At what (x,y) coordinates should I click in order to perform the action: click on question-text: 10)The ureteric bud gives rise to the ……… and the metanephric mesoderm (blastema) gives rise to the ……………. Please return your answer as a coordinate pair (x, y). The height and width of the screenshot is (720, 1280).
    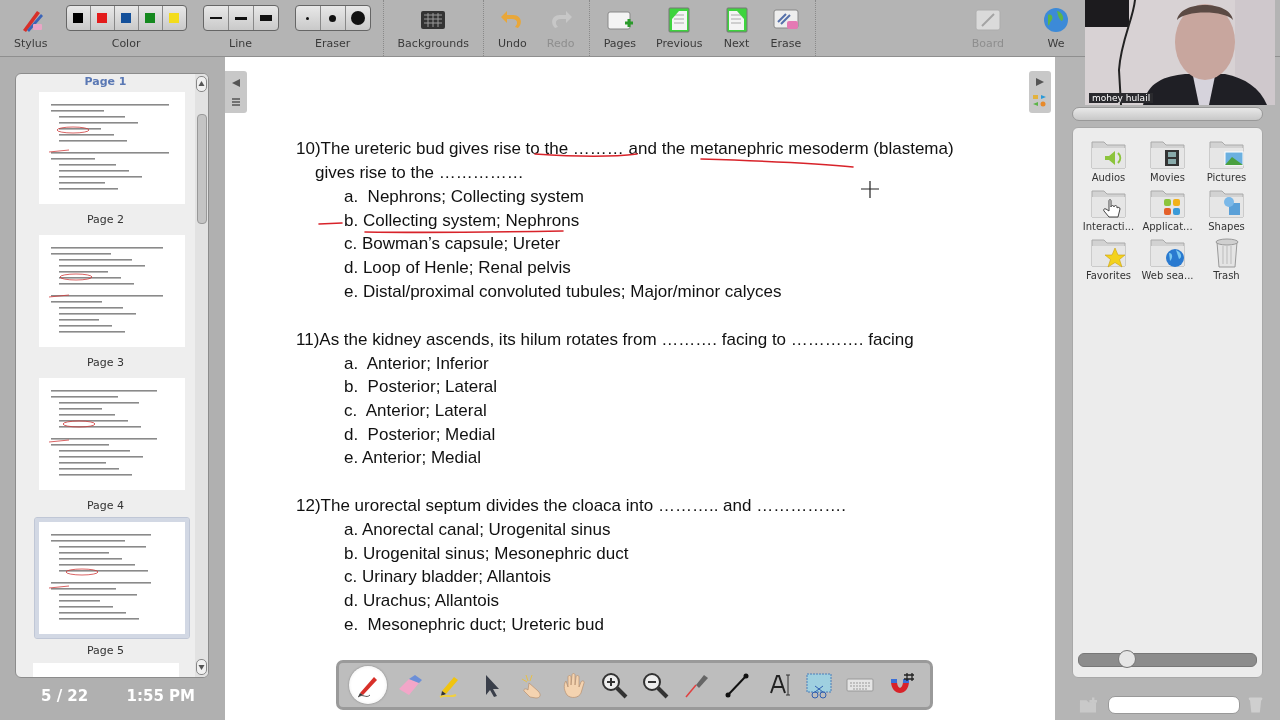
    Looking at the image, I should click on (625, 161).